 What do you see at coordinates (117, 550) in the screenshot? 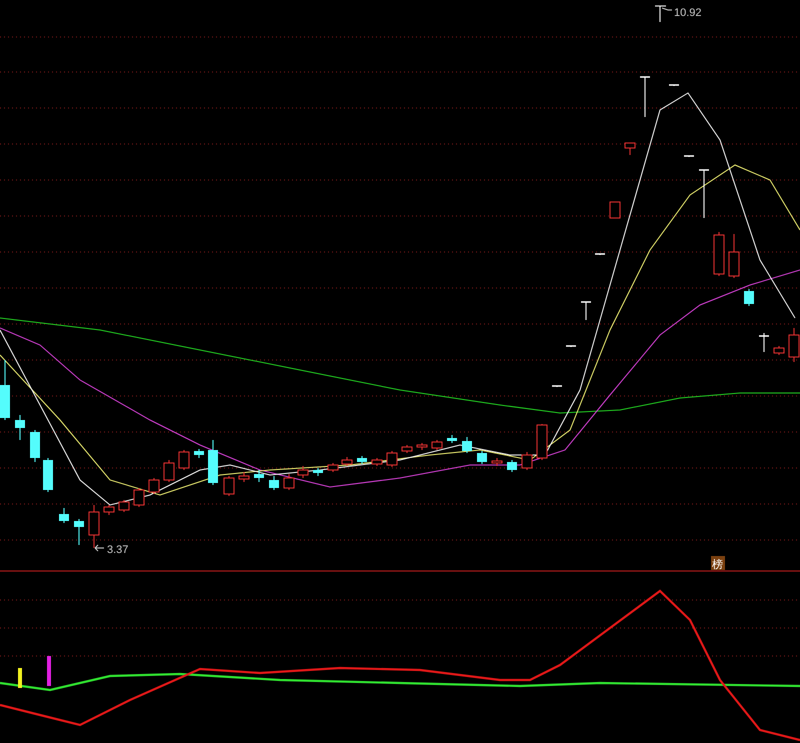
I see `low-price-label: 3.37` at bounding box center [117, 550].